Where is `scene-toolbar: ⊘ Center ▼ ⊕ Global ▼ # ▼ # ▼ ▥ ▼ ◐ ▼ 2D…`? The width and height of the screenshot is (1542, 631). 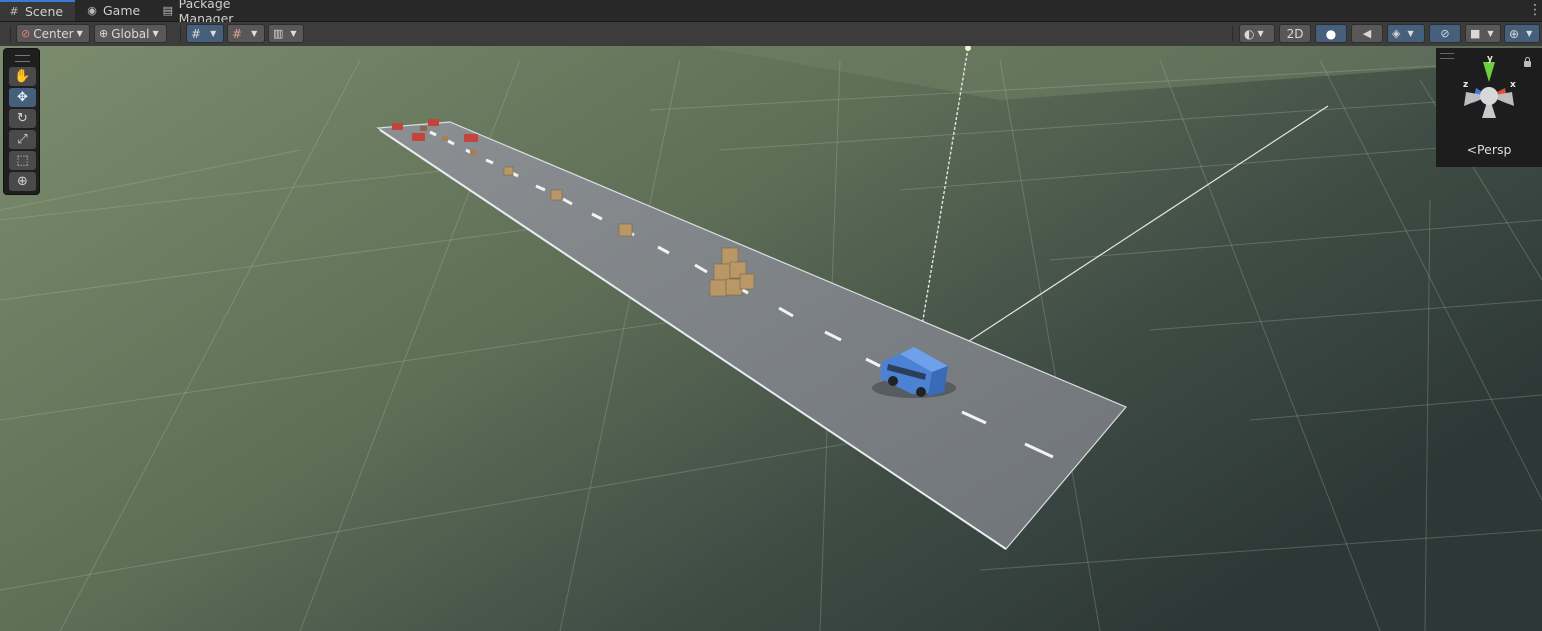 scene-toolbar: ⊘ Center ▼ ⊕ Global ▼ # ▼ # ▼ ▥ ▼ ◐ ▼ 2D… is located at coordinates (771, 34).